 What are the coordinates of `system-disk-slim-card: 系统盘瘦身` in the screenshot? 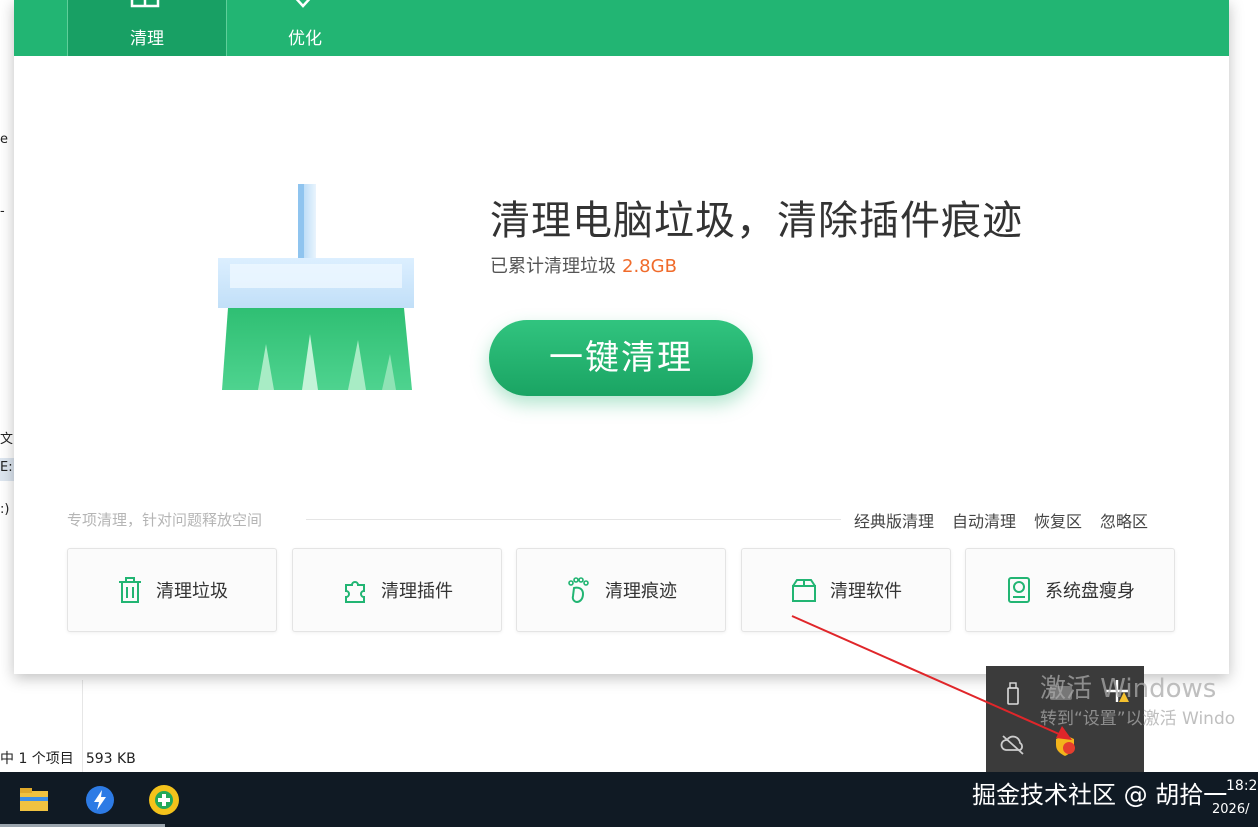 It's located at (1070, 590).